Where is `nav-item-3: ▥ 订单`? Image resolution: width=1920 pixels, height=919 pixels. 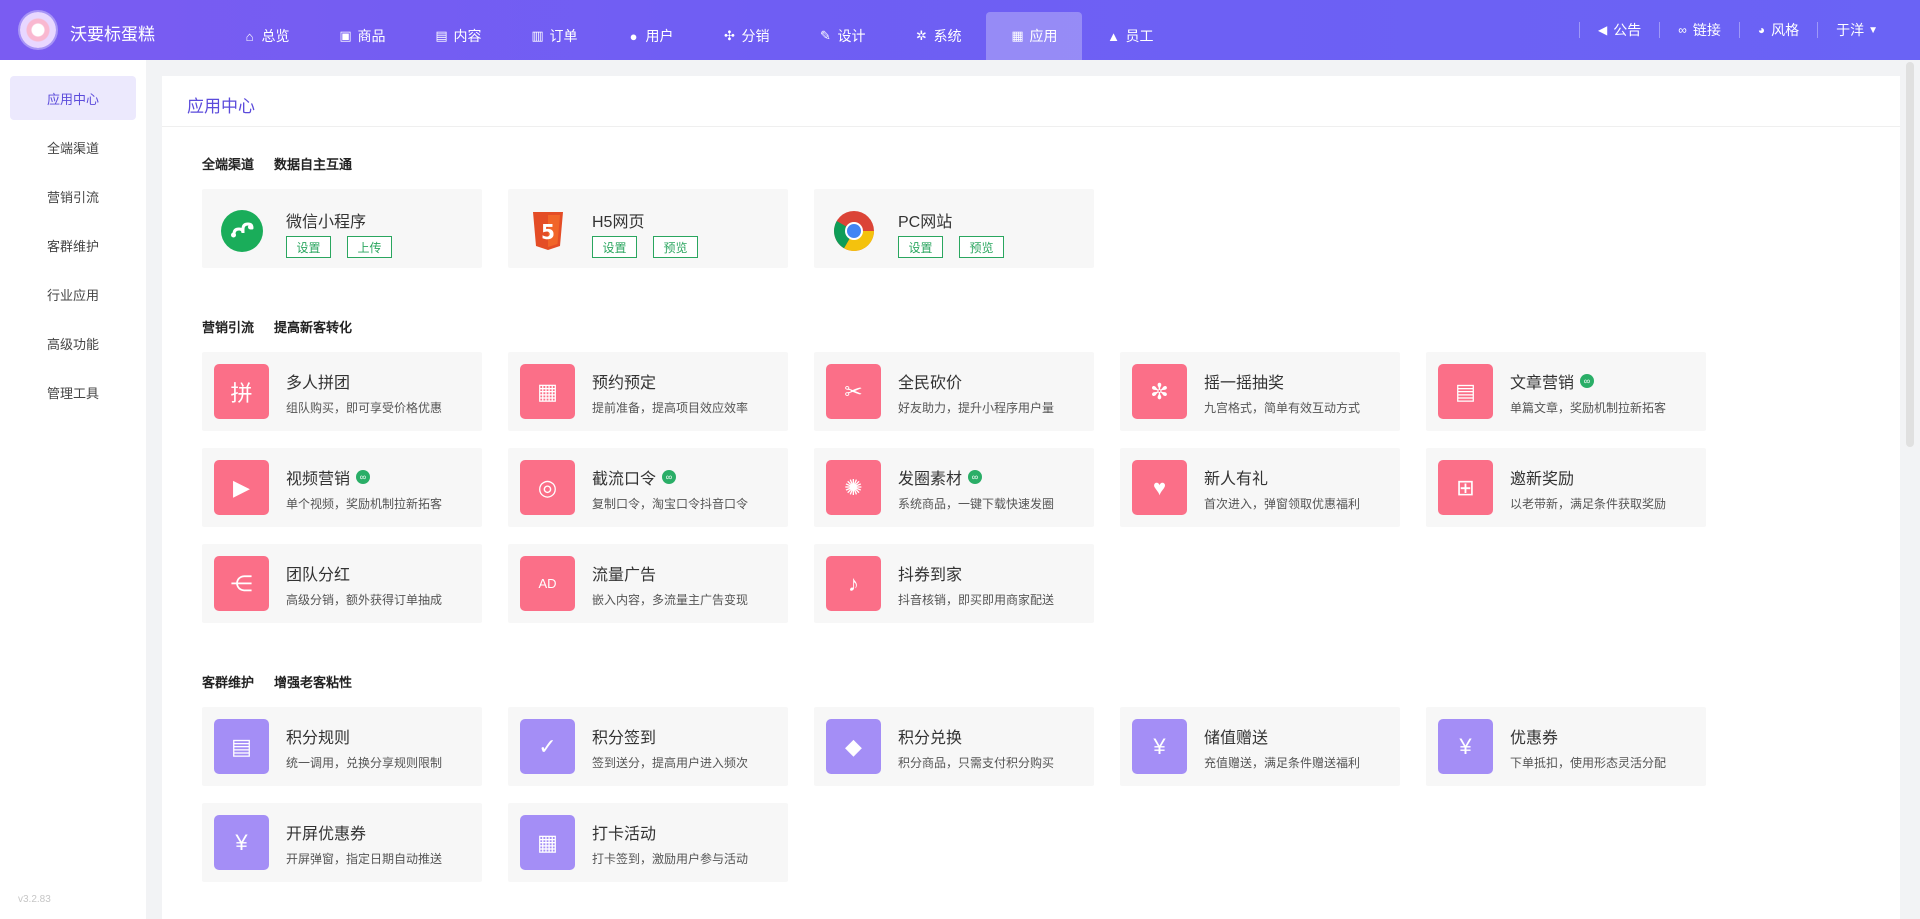 nav-item-3: ▥ 订单 is located at coordinates (554, 36).